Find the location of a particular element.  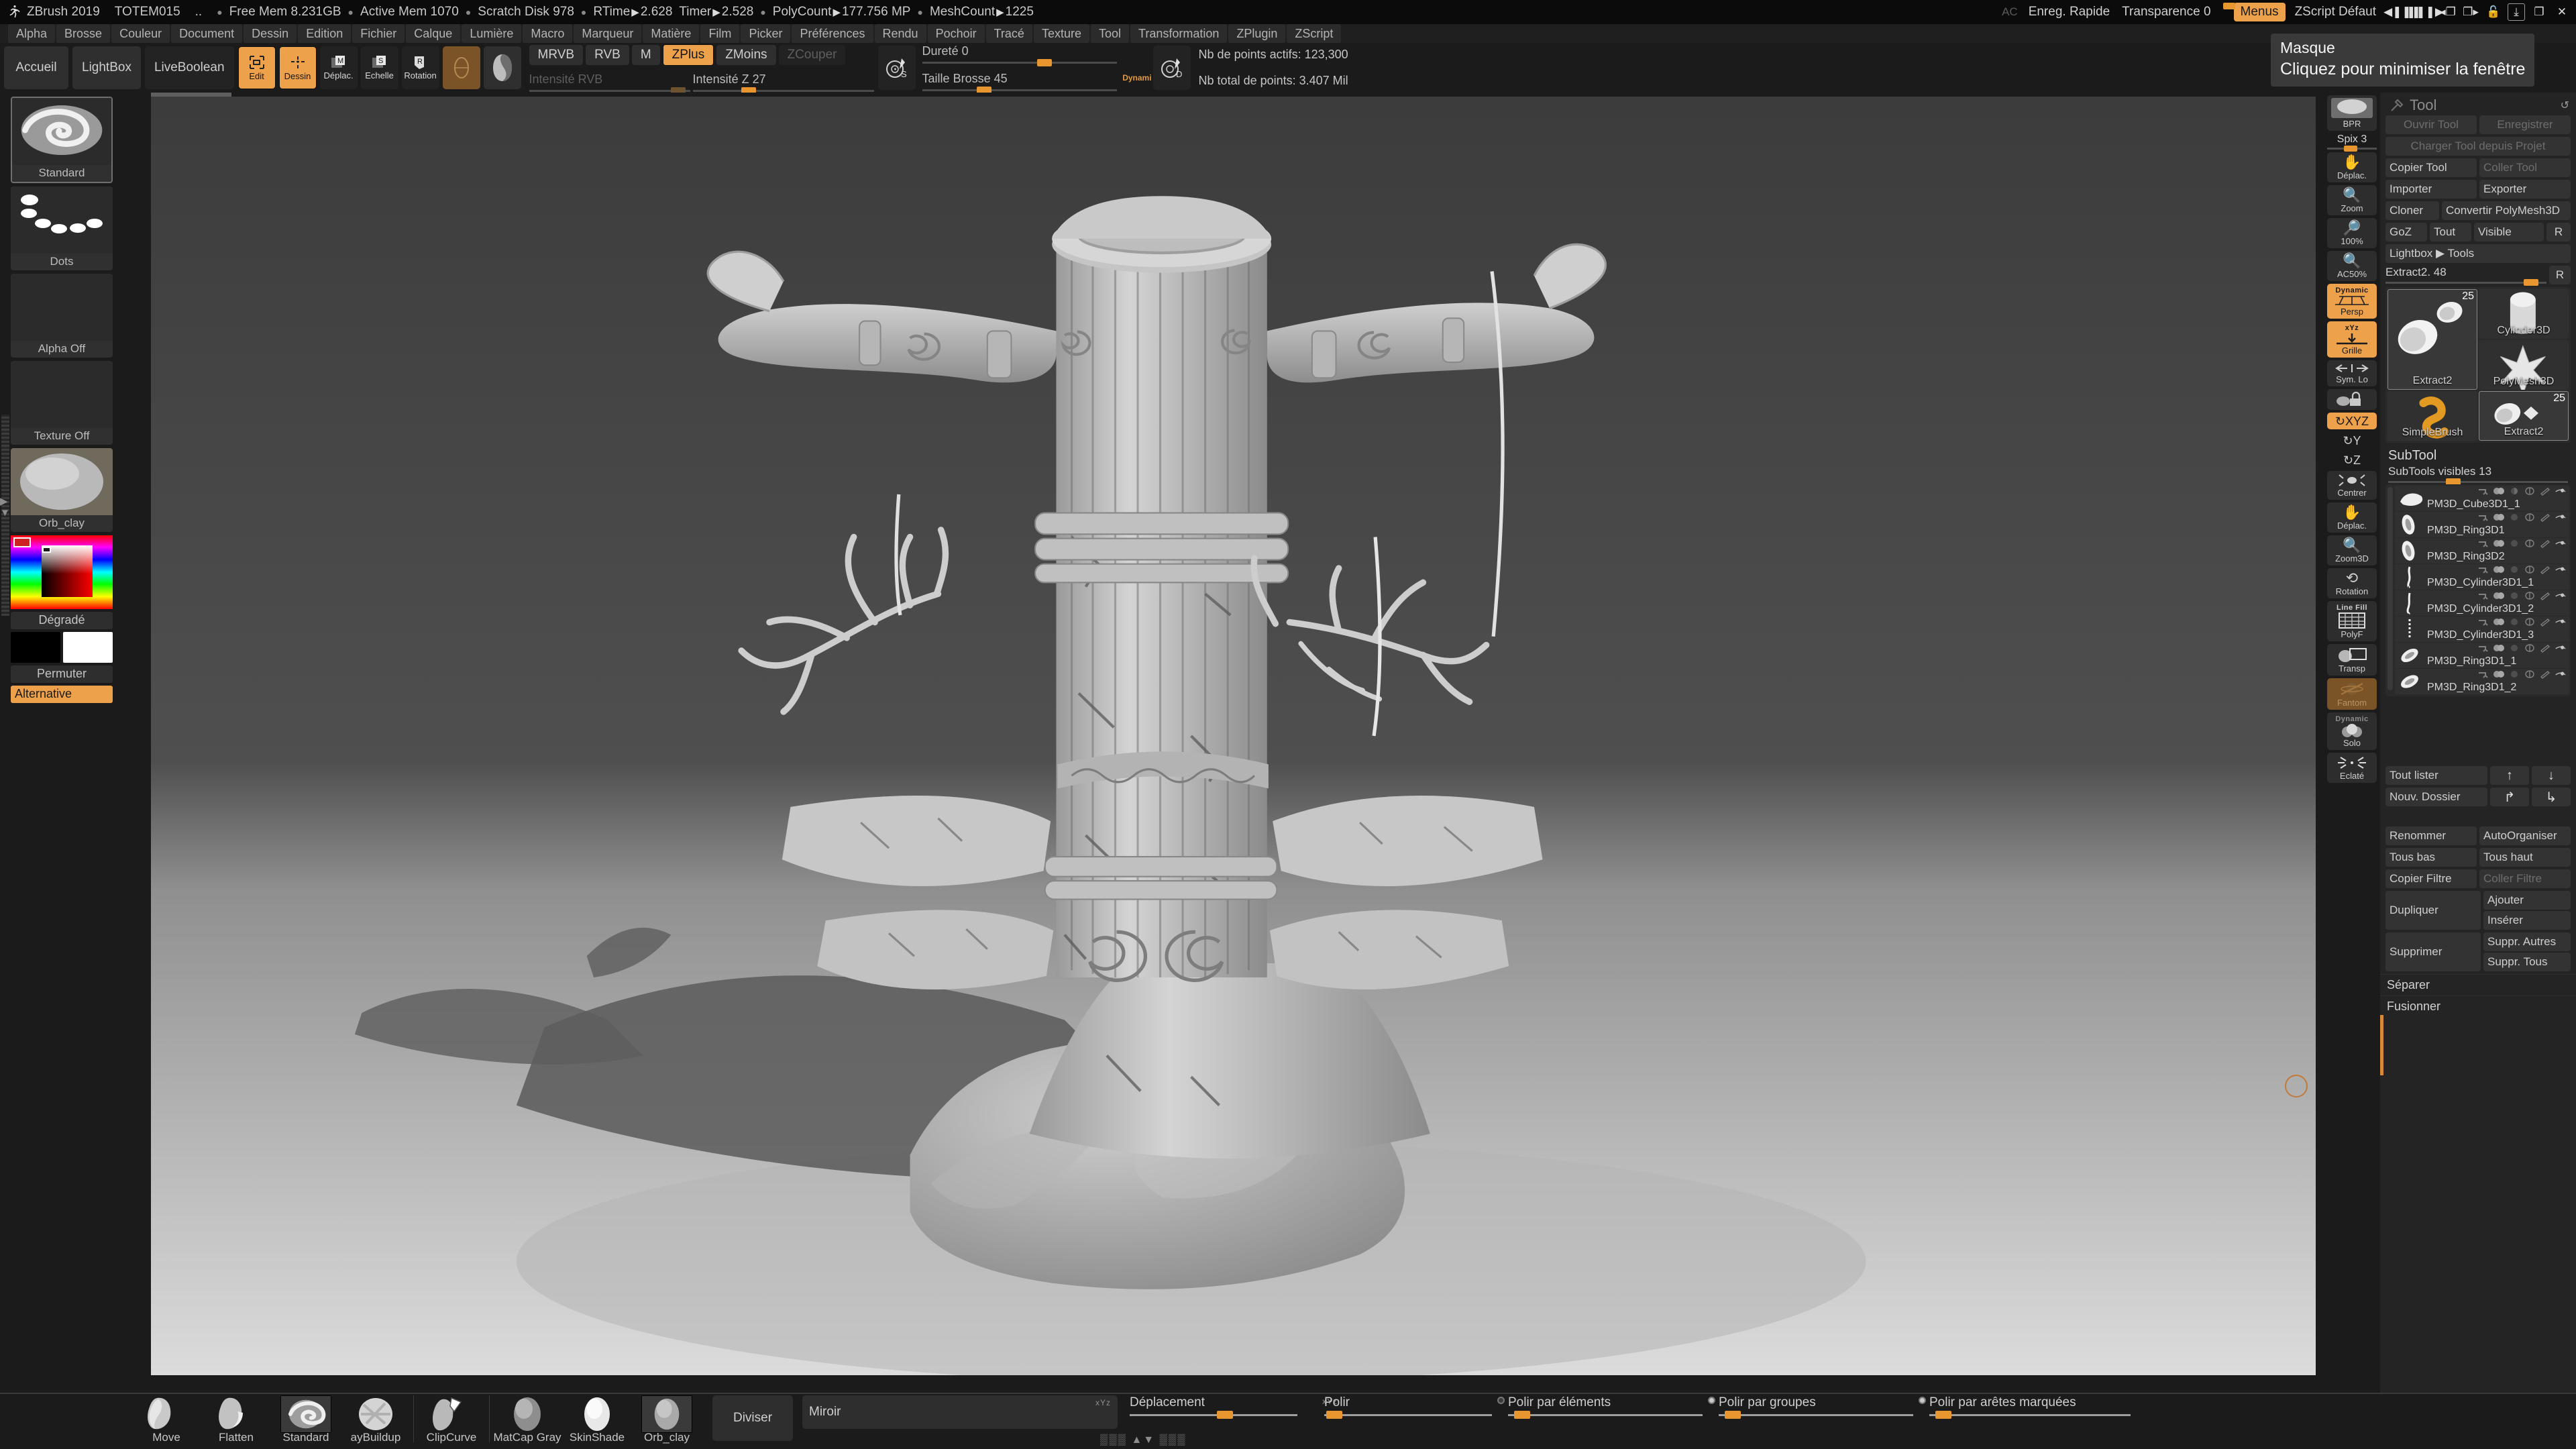

tool-cell-polymesh3d: PolyMesh3D is located at coordinates (2524, 365).